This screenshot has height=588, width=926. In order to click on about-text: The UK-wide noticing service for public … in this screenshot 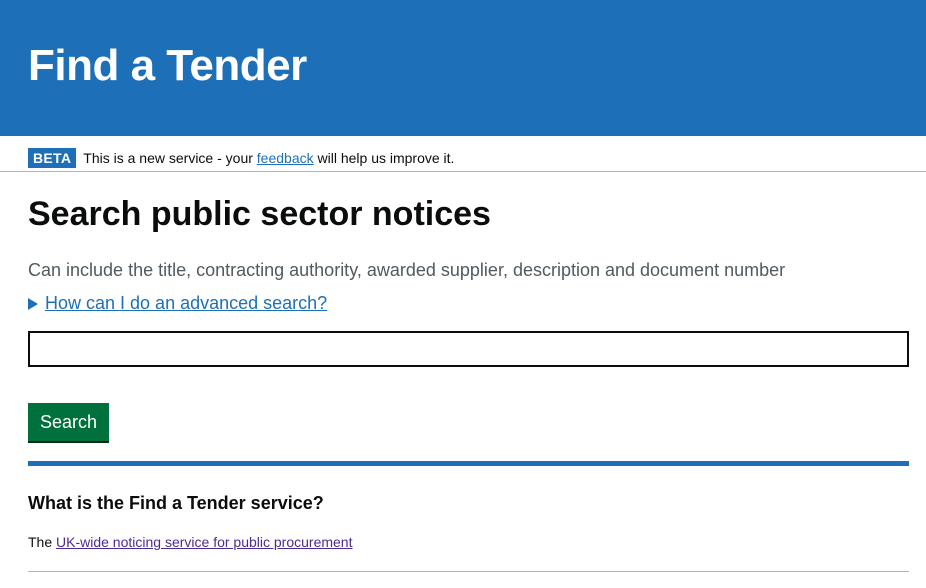, I will do `click(468, 542)`.